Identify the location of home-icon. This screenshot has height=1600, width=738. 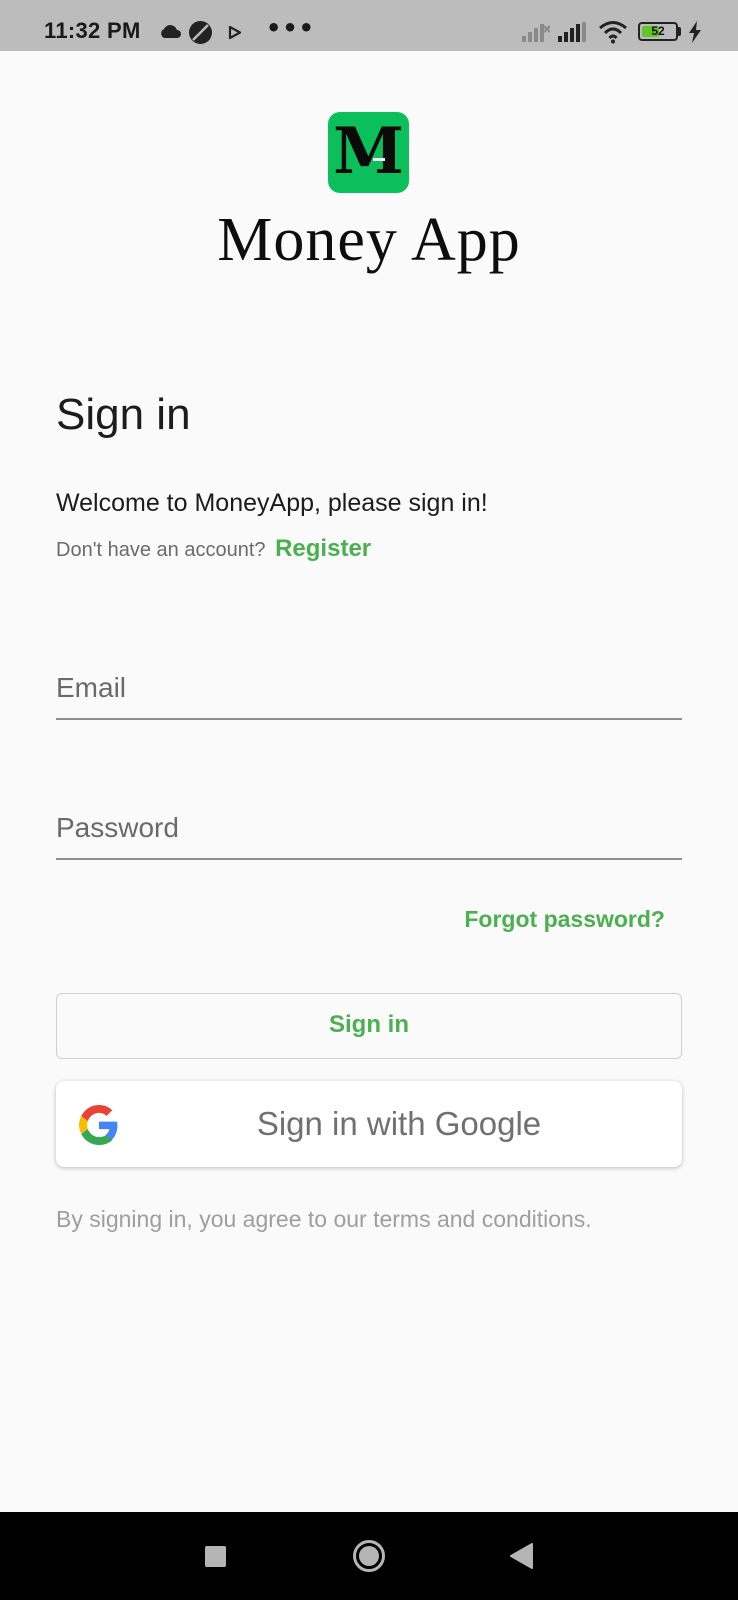
(369, 1556).